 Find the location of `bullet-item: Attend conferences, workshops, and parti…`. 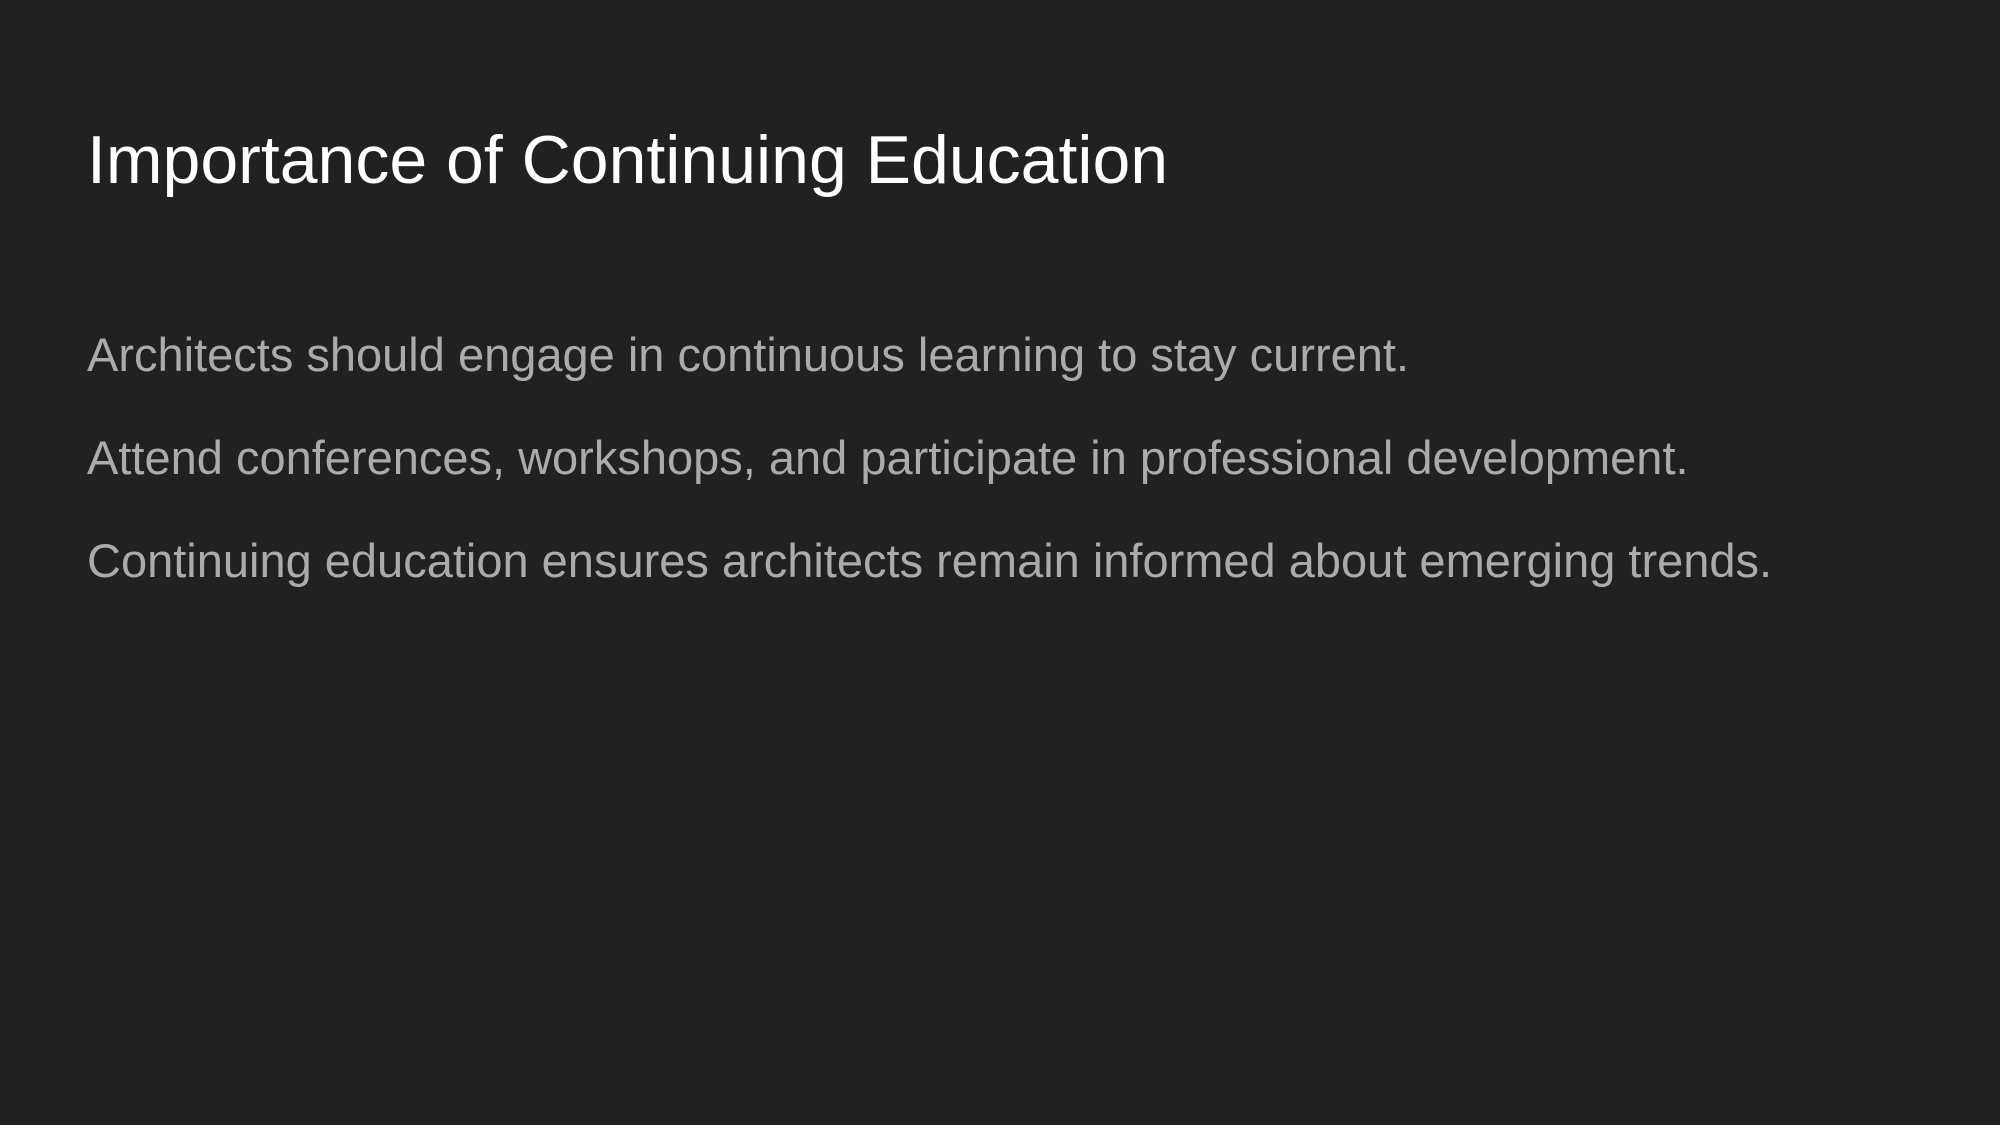

bullet-item: Attend conferences, workshops, and parti… is located at coordinates (888, 457).